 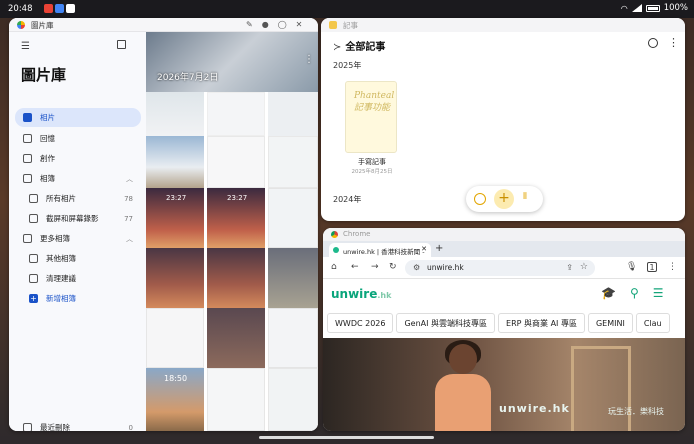 I want to click on favicon-icon, so click(x=336, y=250).